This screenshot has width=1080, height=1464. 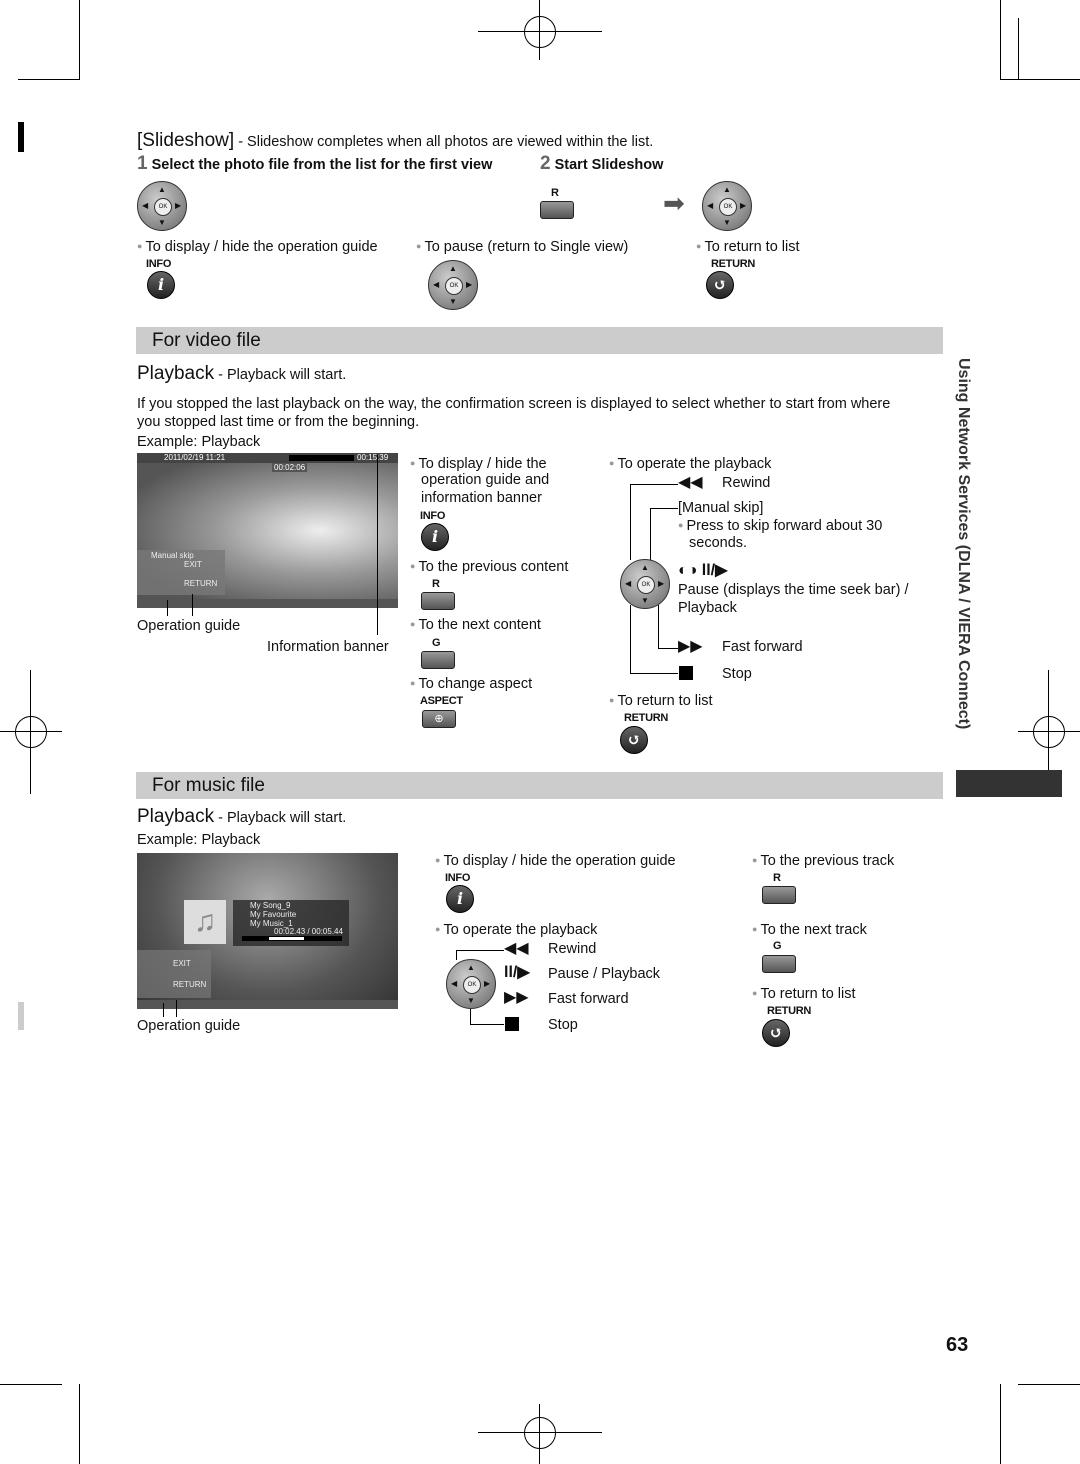 What do you see at coordinates (1009, 783) in the screenshot?
I see `side-tab-marker` at bounding box center [1009, 783].